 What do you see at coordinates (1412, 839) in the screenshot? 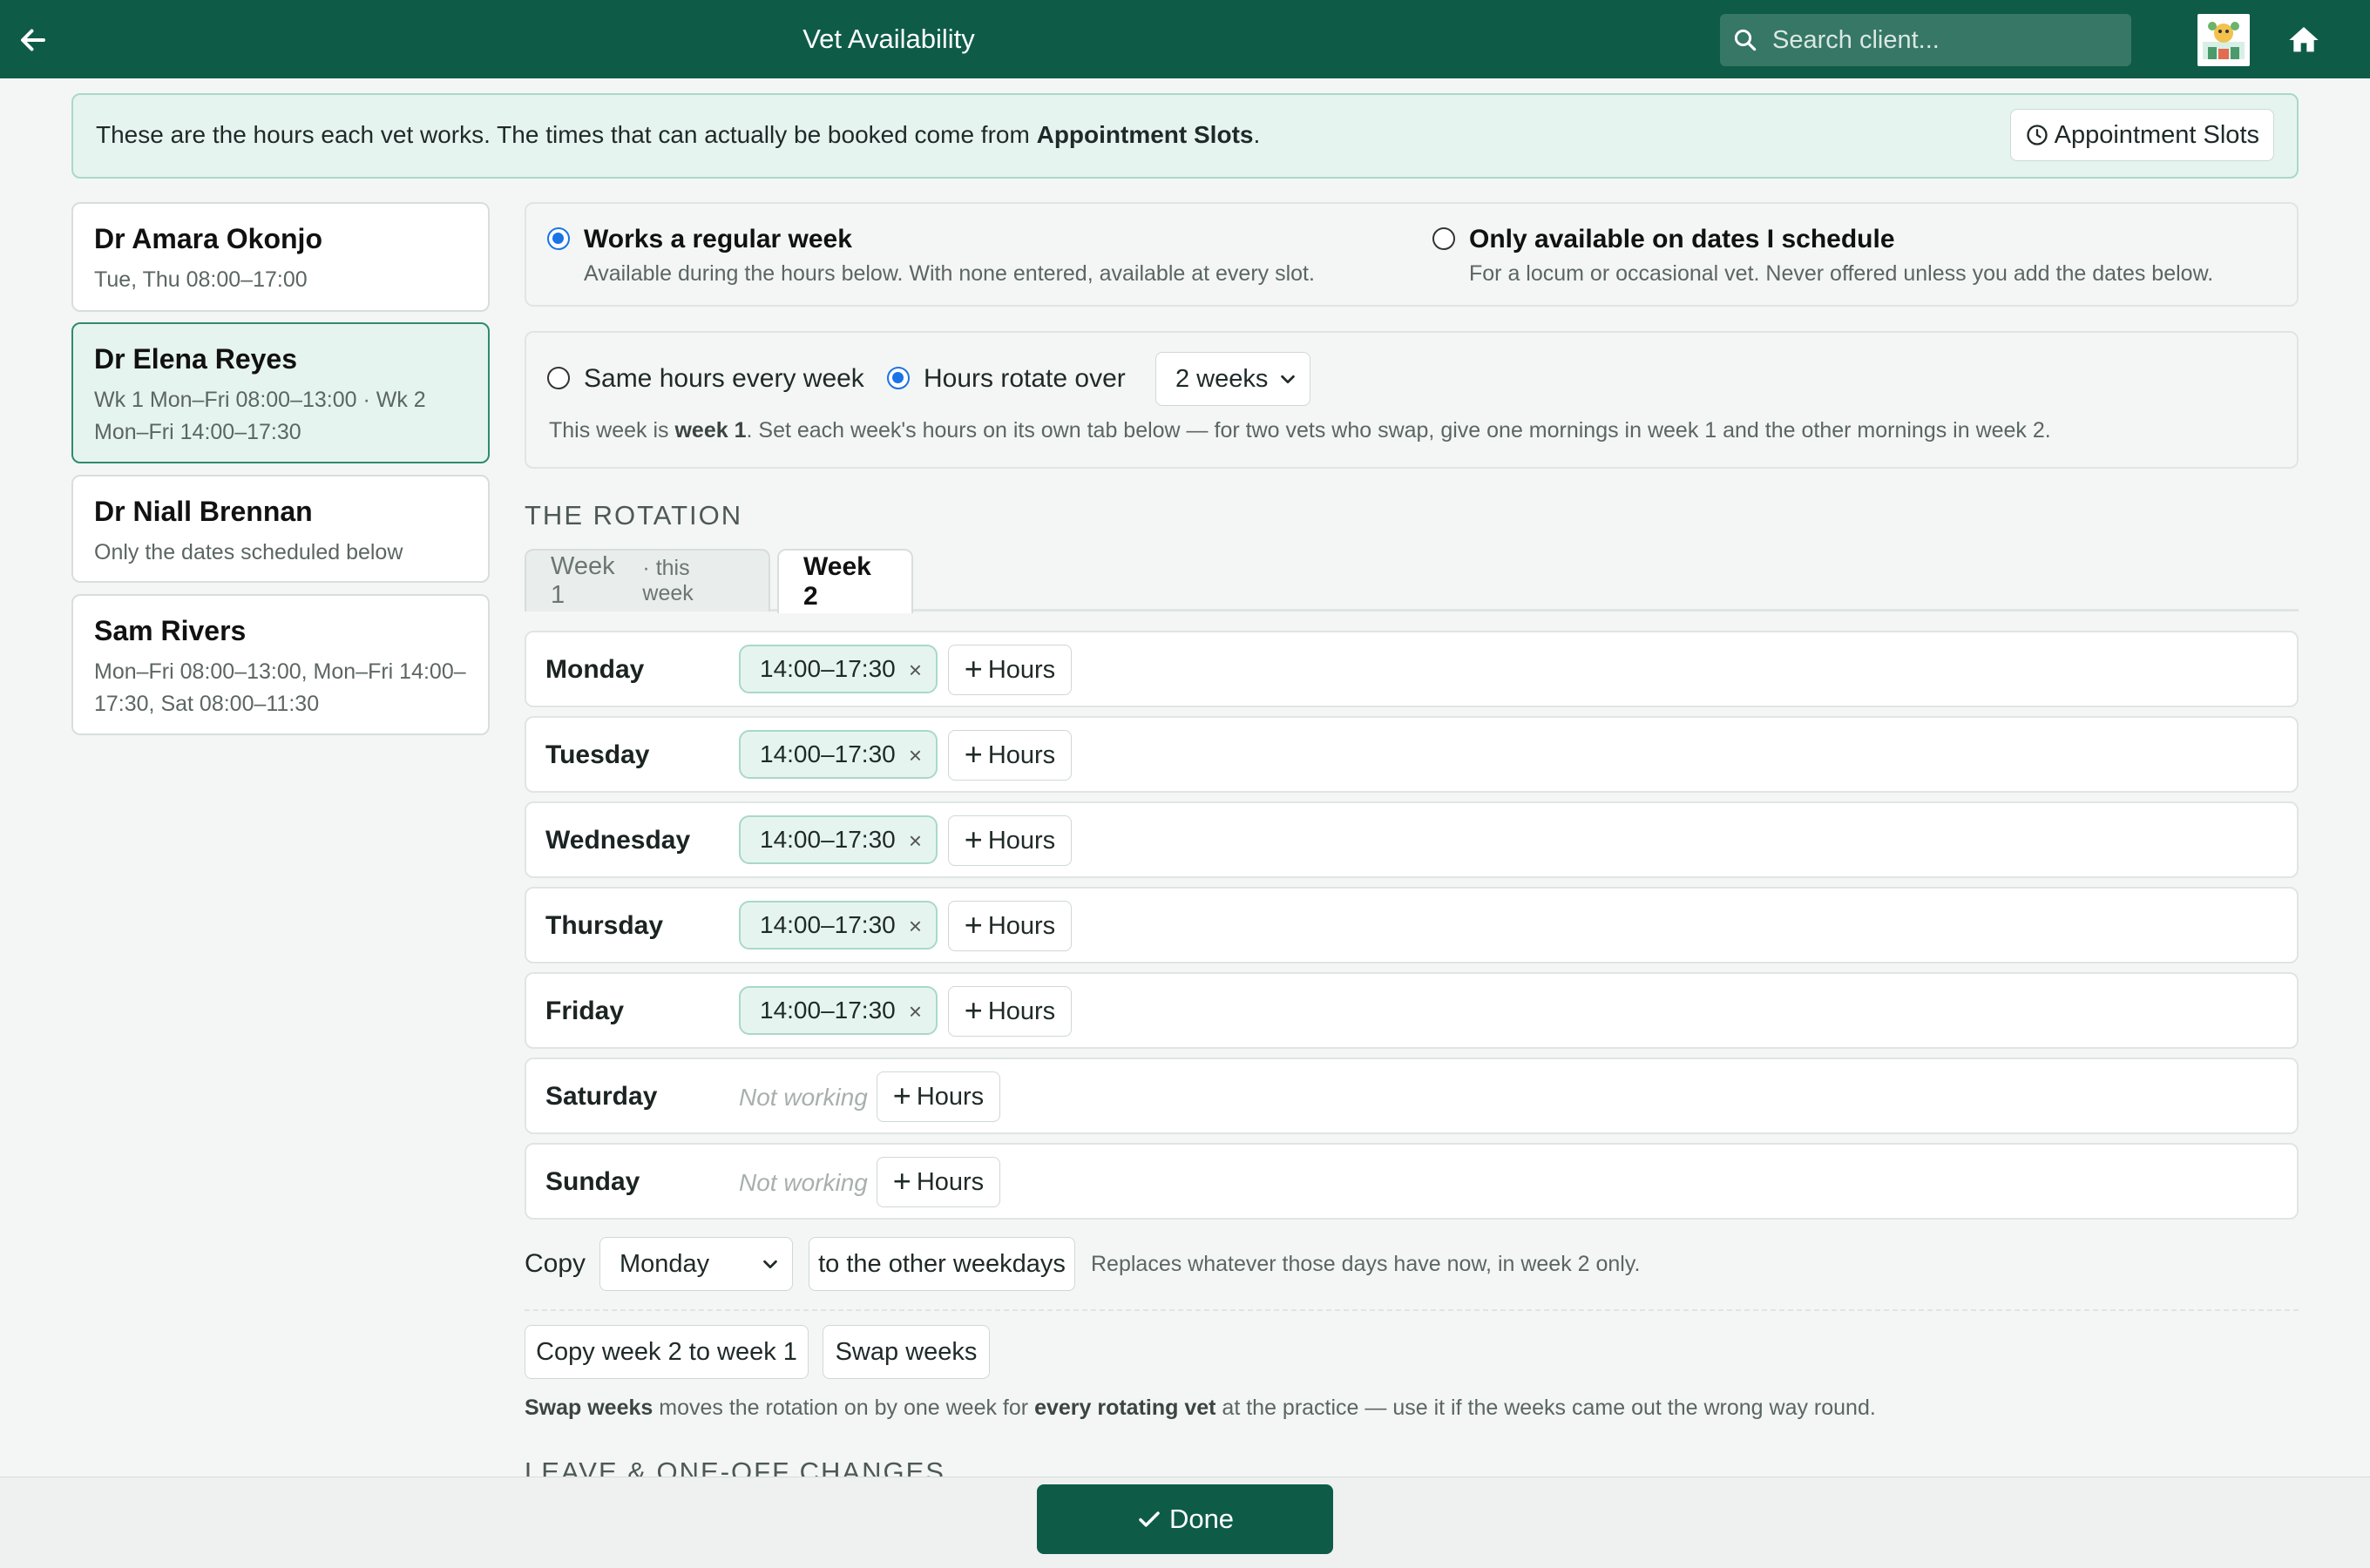
I see `day-row-wednesday: Wednesday 14:00–17:30 × + Hours` at bounding box center [1412, 839].